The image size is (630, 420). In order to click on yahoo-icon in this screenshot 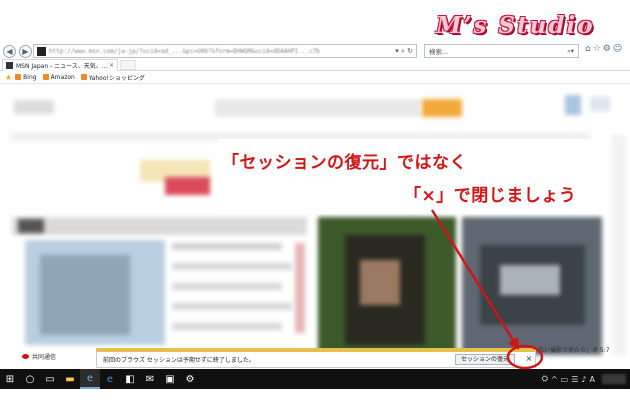, I will do `click(83, 77)`.